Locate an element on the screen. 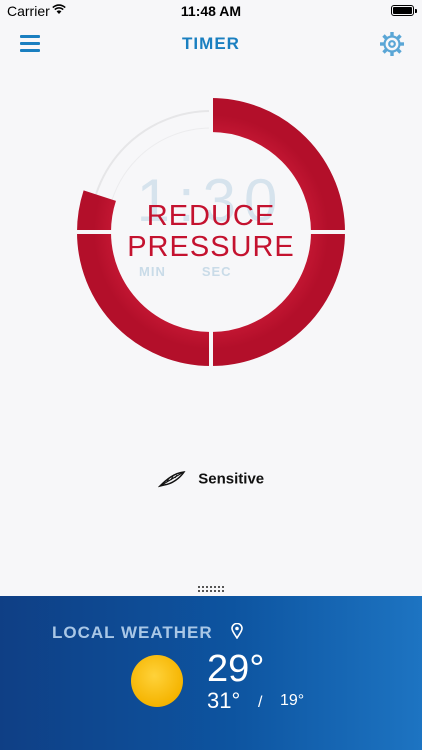  page-title: TIMER is located at coordinates (211, 43).